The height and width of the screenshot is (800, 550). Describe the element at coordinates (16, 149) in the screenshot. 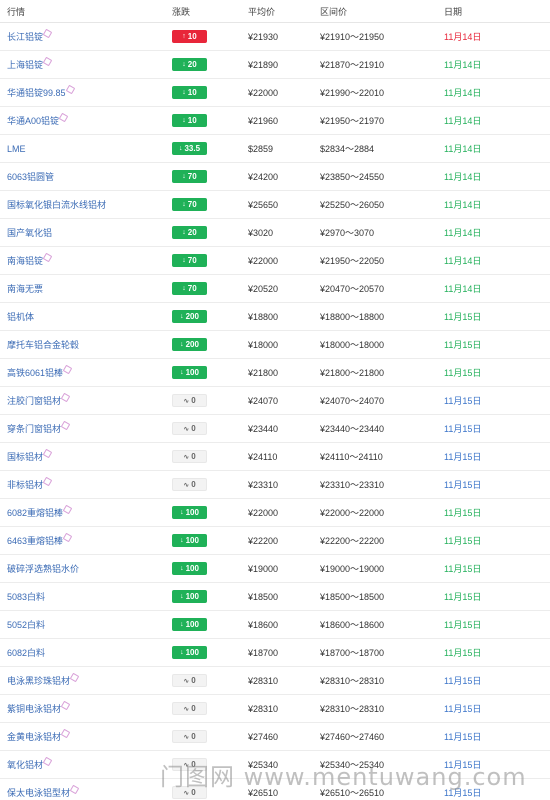

I see `commodity-link: LME` at that location.